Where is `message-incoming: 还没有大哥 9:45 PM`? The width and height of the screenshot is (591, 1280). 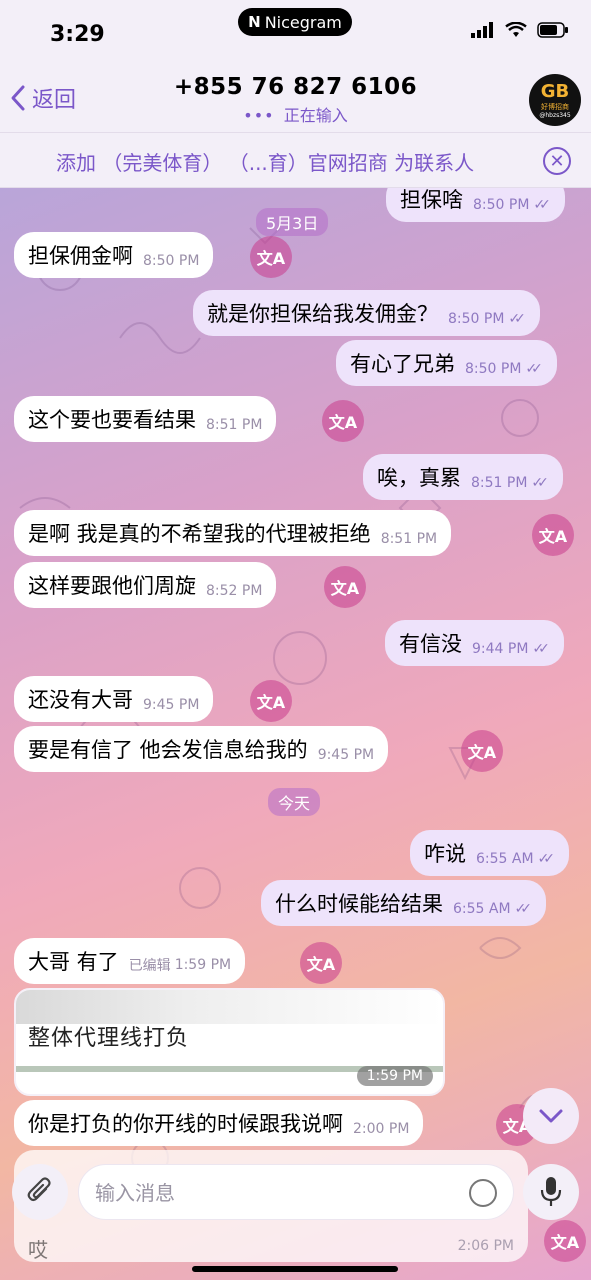 message-incoming: 还没有大哥 9:45 PM is located at coordinates (114, 699).